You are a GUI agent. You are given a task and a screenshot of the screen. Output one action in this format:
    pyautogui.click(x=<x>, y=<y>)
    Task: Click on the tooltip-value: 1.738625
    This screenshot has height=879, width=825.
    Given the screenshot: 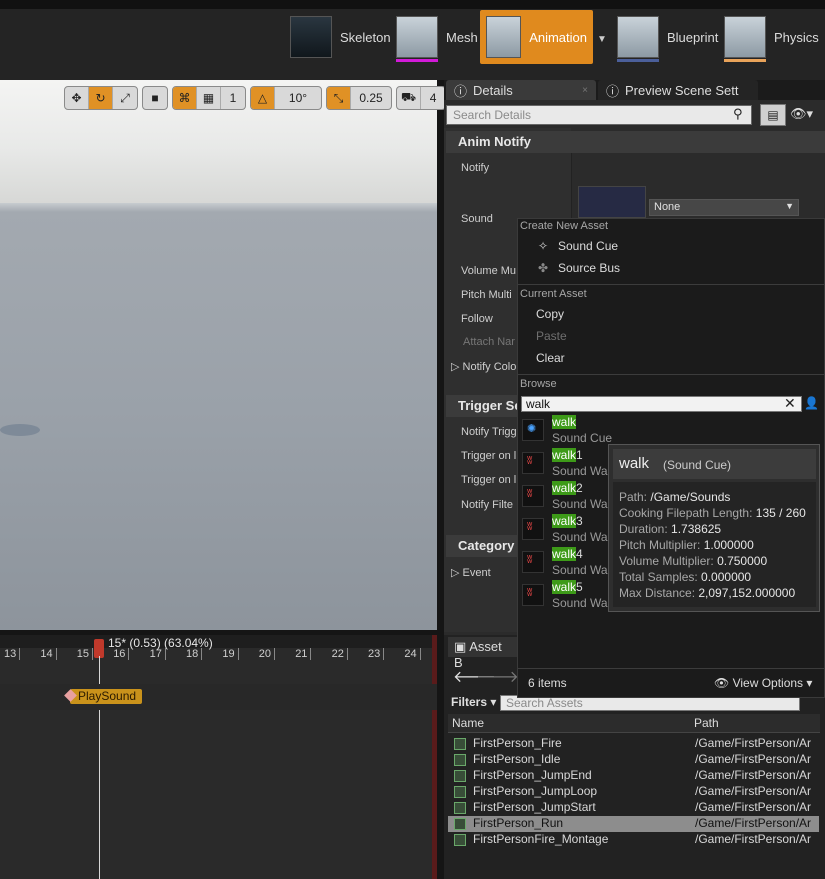 What is the action you would take?
    pyautogui.click(x=696, y=529)
    